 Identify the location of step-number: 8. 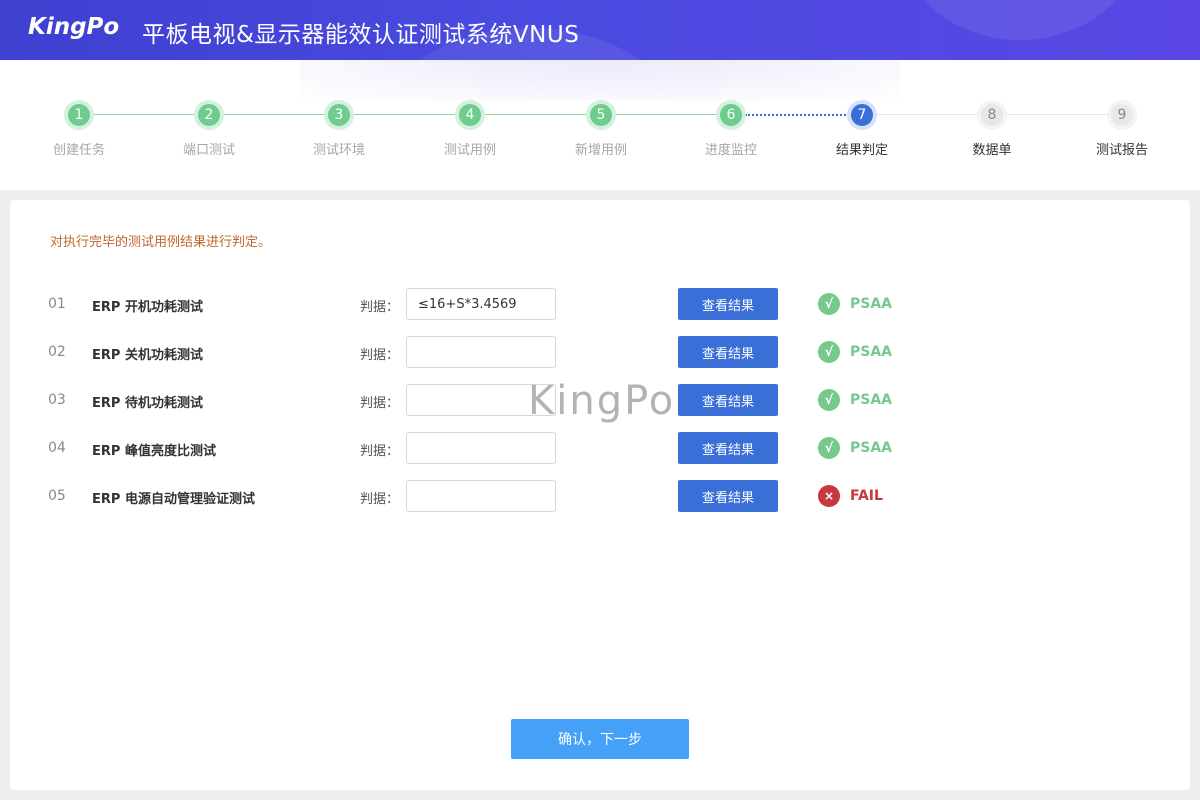
(992, 115).